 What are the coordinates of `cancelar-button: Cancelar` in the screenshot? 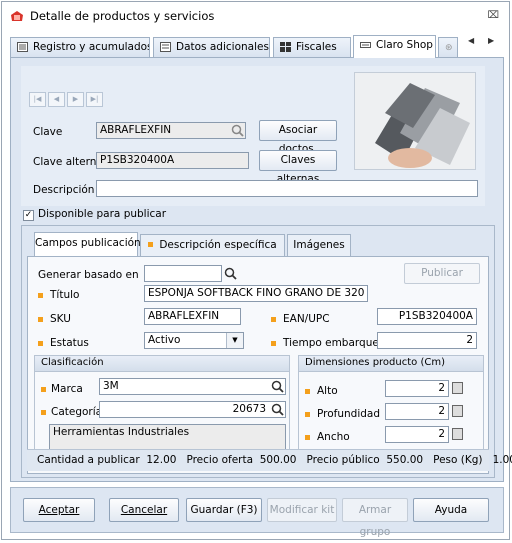 It's located at (144, 510).